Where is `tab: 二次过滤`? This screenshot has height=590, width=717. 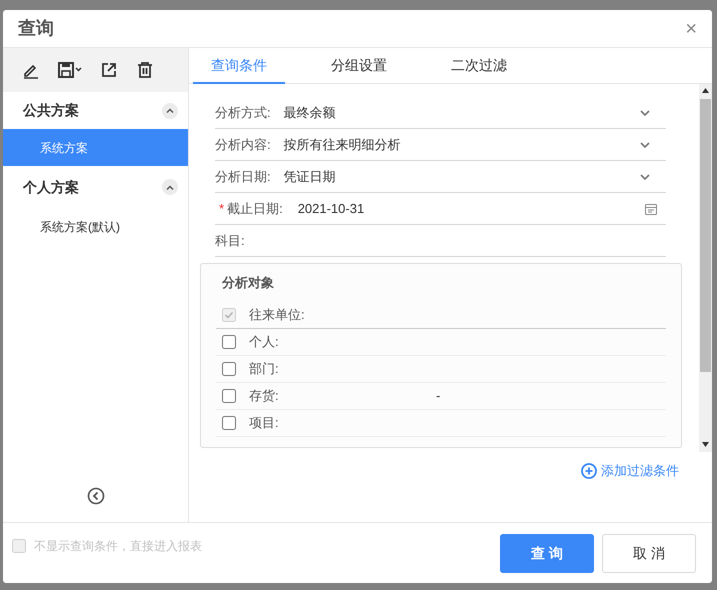
tab: 二次过滤 is located at coordinates (479, 66).